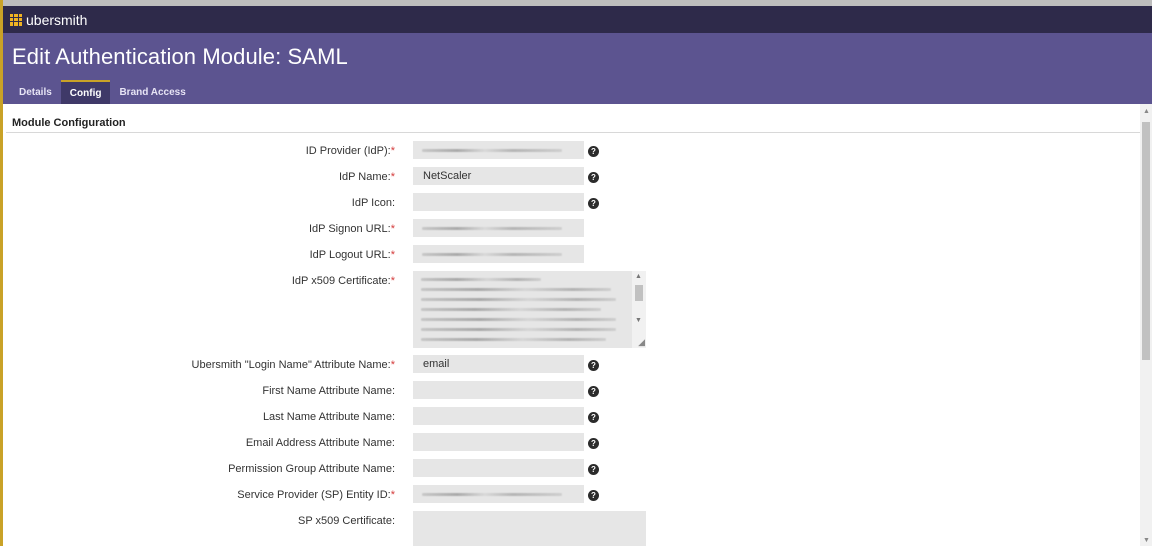 The height and width of the screenshot is (546, 1152). I want to click on idp-signon-url-input, so click(498, 228).